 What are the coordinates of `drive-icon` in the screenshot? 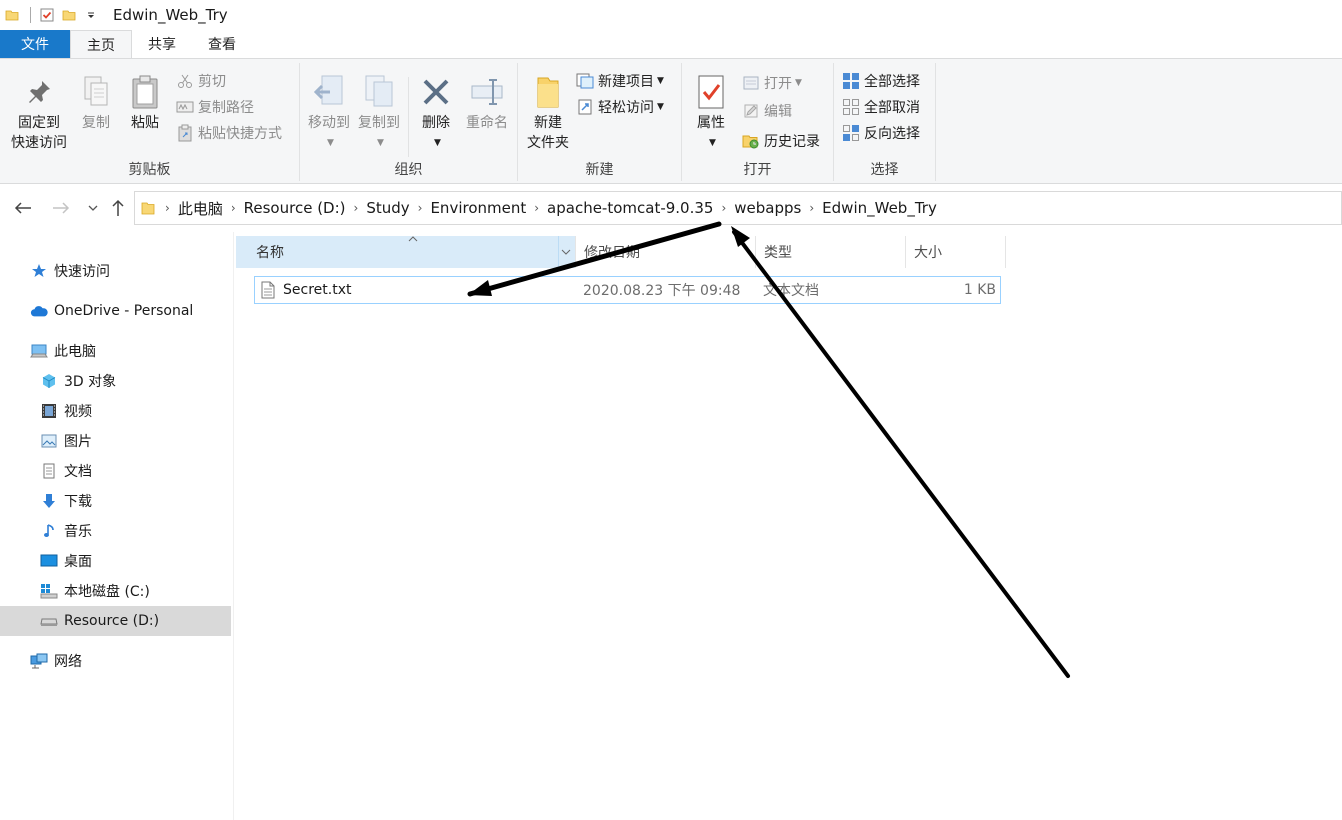 It's located at (49, 621).